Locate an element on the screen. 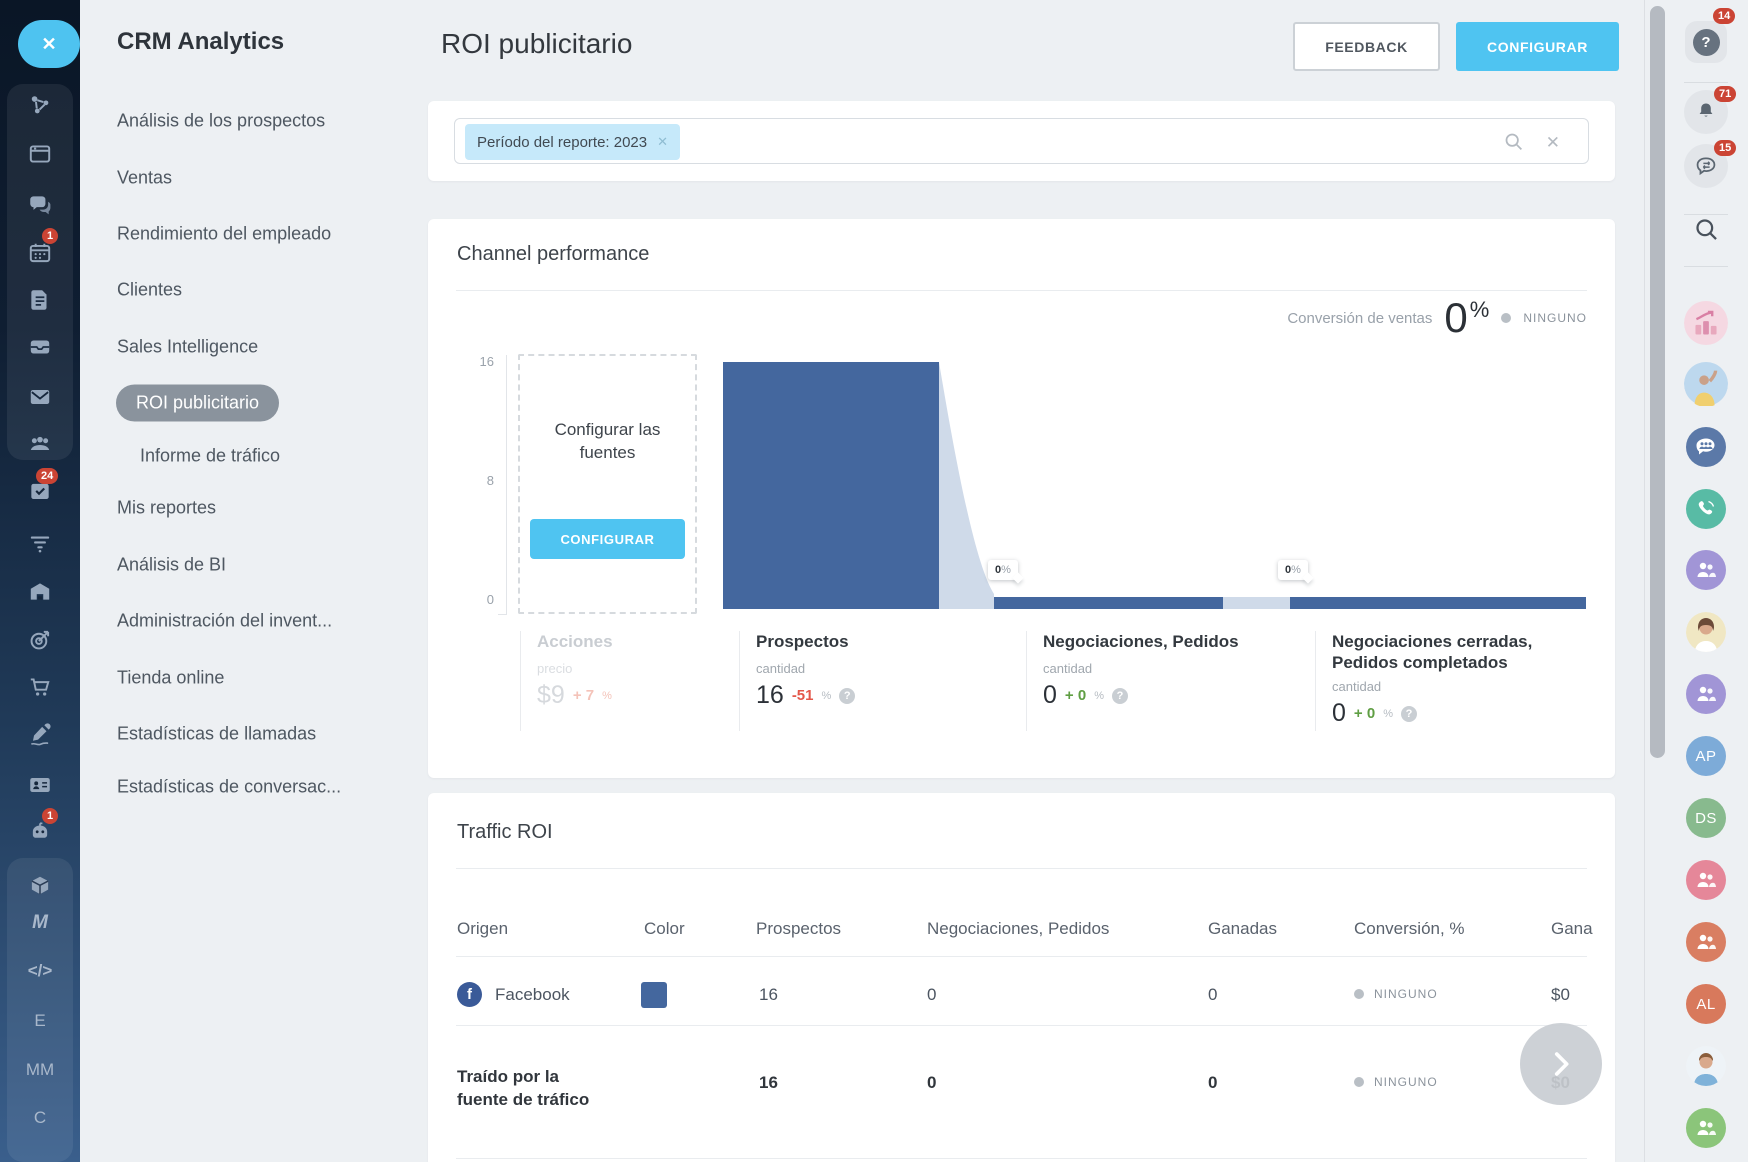 The image size is (1748, 1162). app-mm-icon: MM is located at coordinates (40, 1070).